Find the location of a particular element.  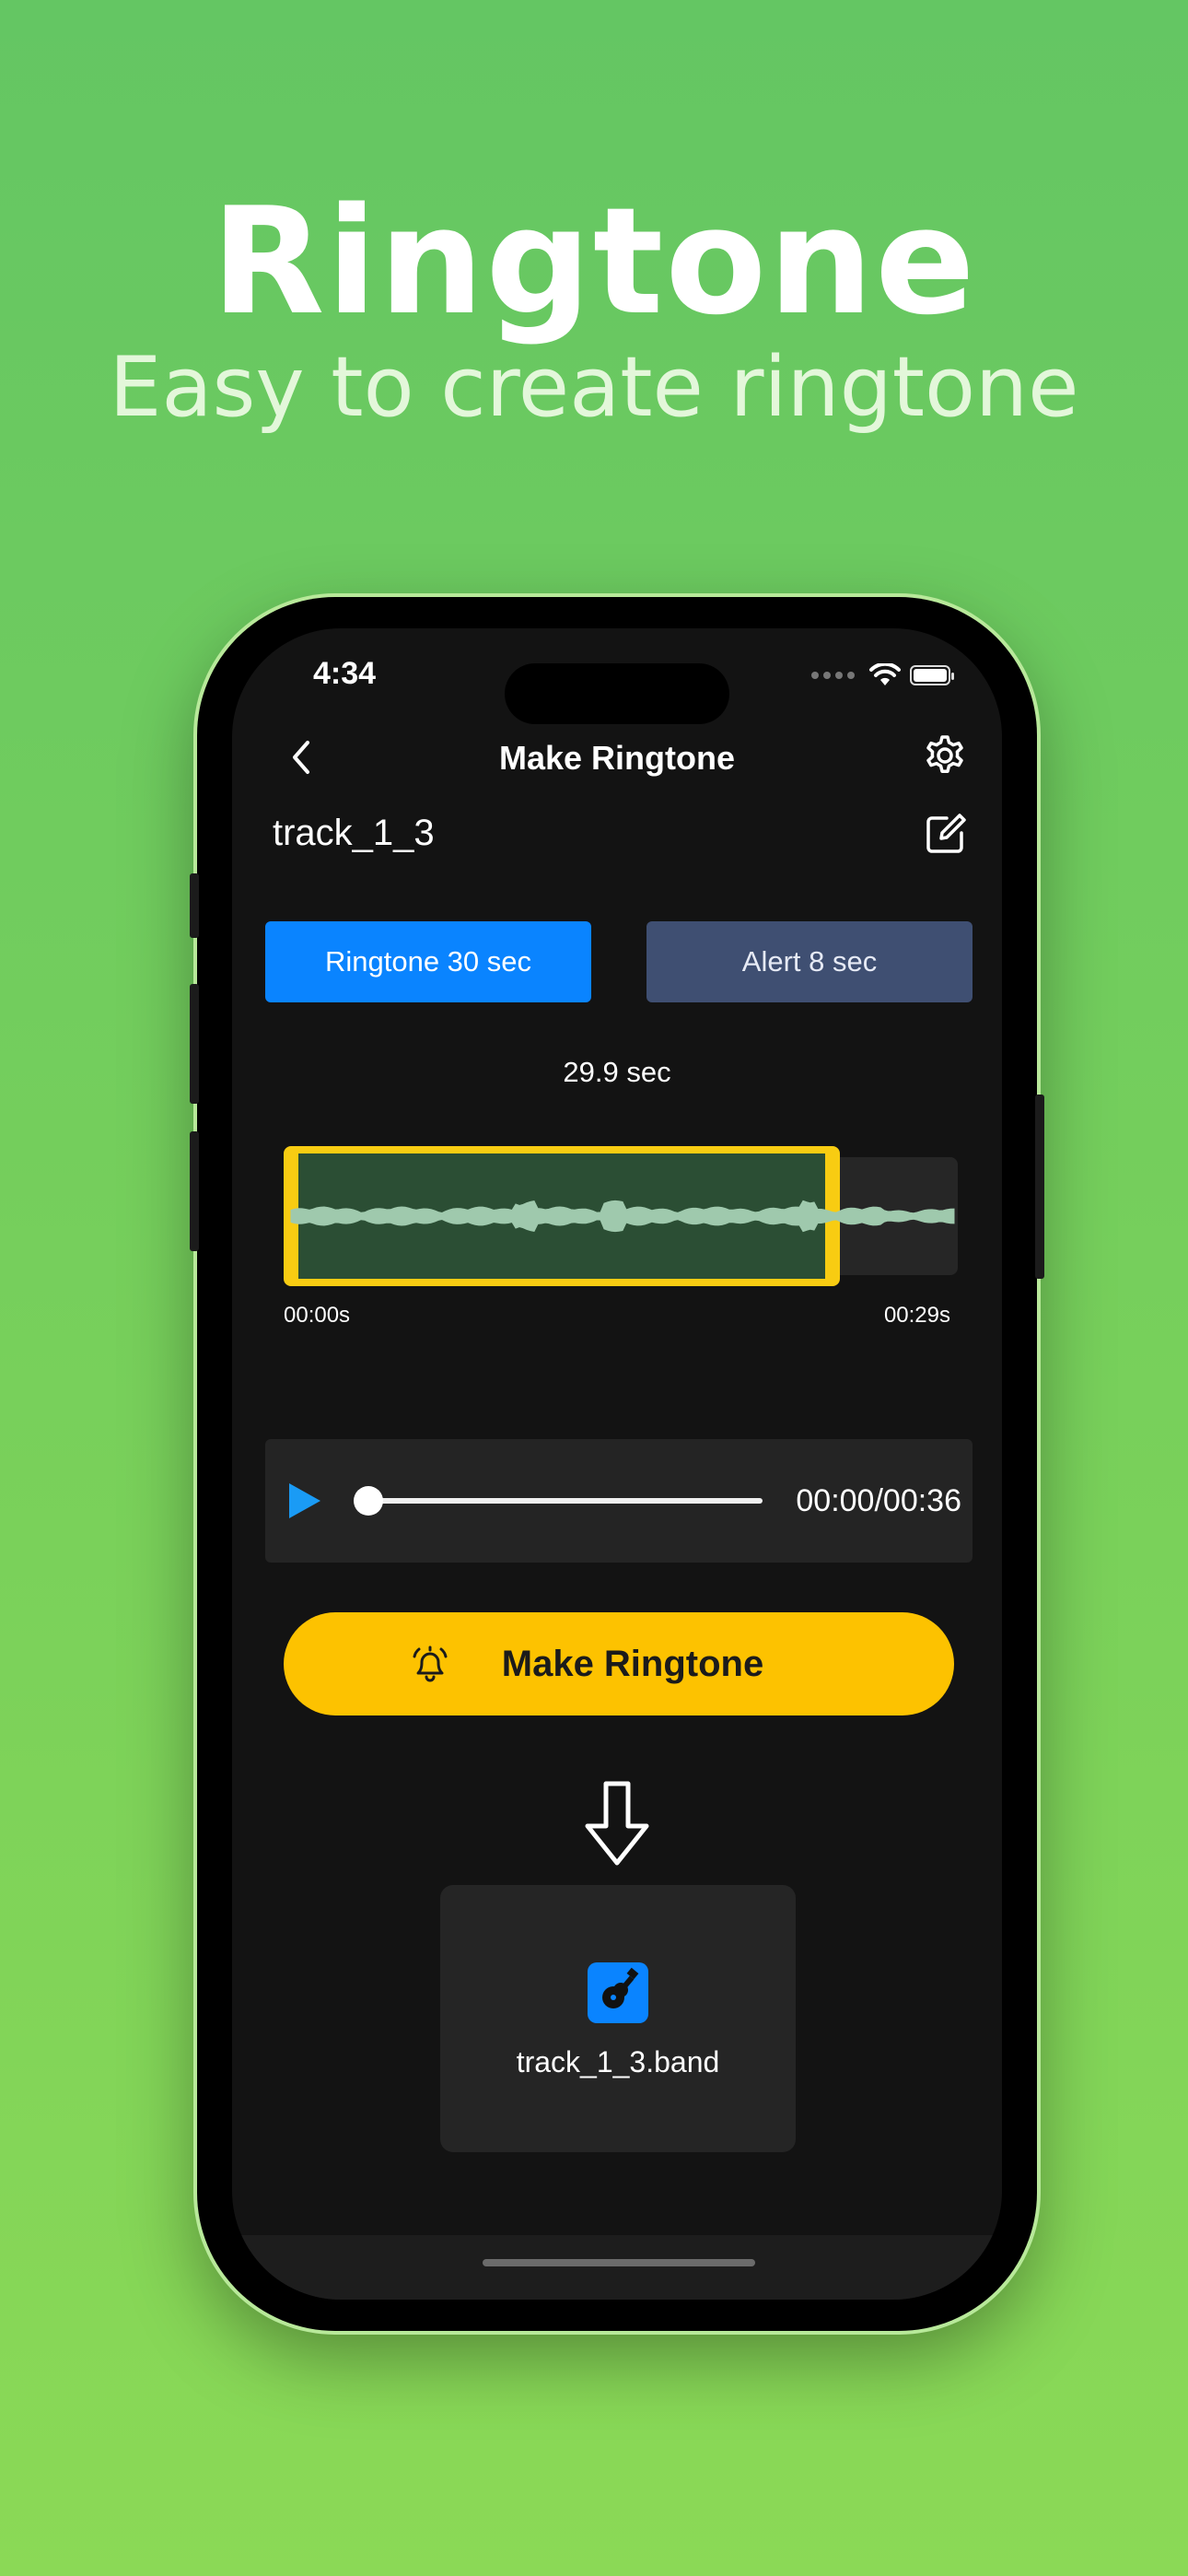

waveform-end-time: 00:29s is located at coordinates (916, 1315).